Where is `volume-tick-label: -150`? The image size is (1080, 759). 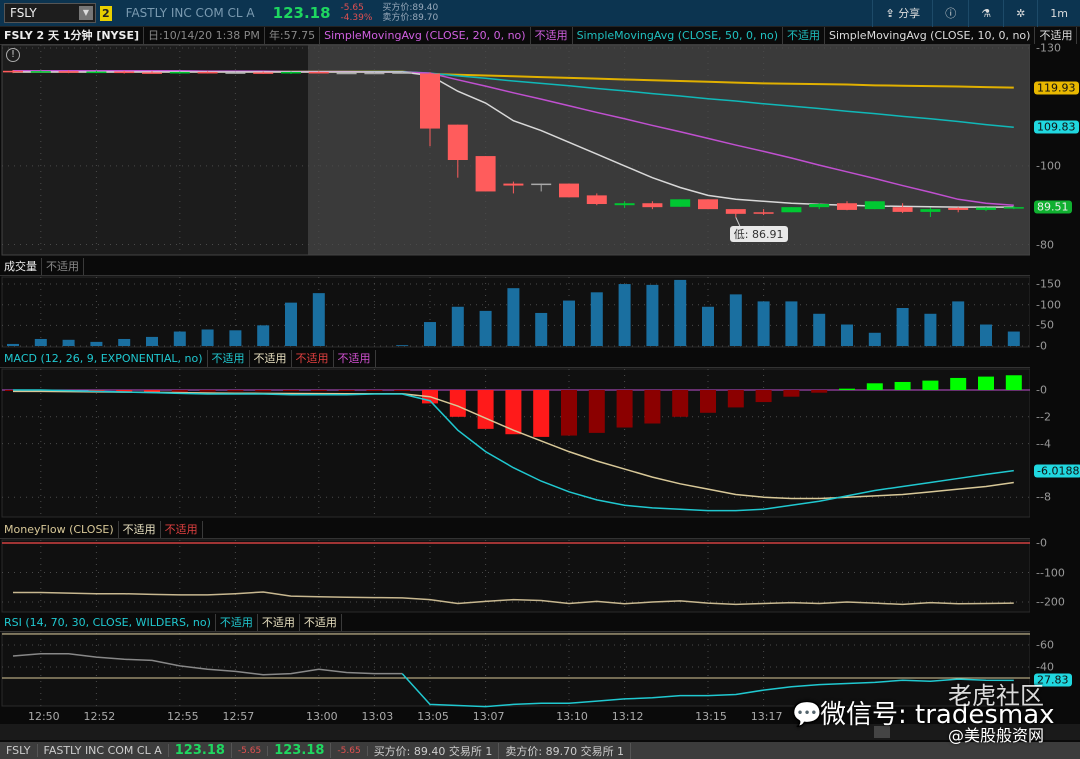
volume-tick-label: -150 is located at coordinates (1048, 284).